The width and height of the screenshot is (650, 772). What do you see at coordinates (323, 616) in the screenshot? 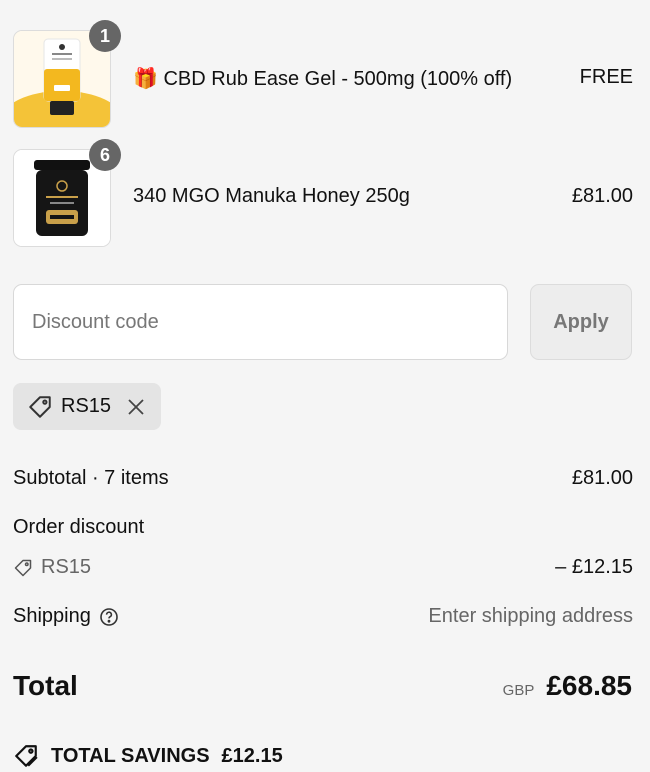
I see `shipping-row: Shipping Enter shipping address` at bounding box center [323, 616].